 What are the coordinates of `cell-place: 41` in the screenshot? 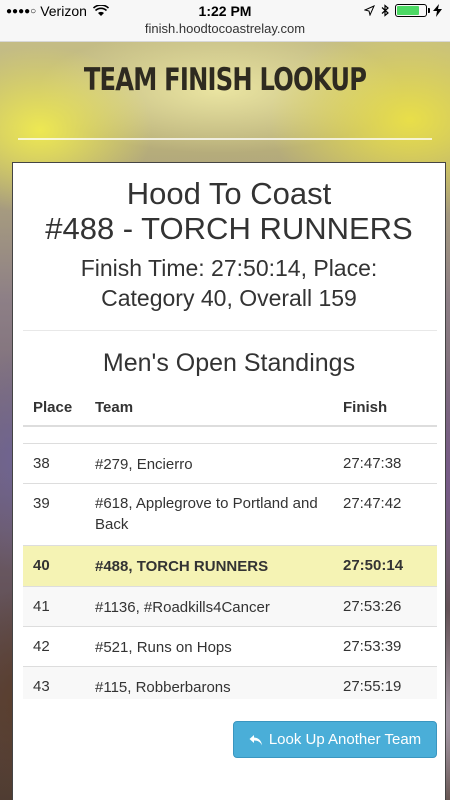 It's located at (41, 606).